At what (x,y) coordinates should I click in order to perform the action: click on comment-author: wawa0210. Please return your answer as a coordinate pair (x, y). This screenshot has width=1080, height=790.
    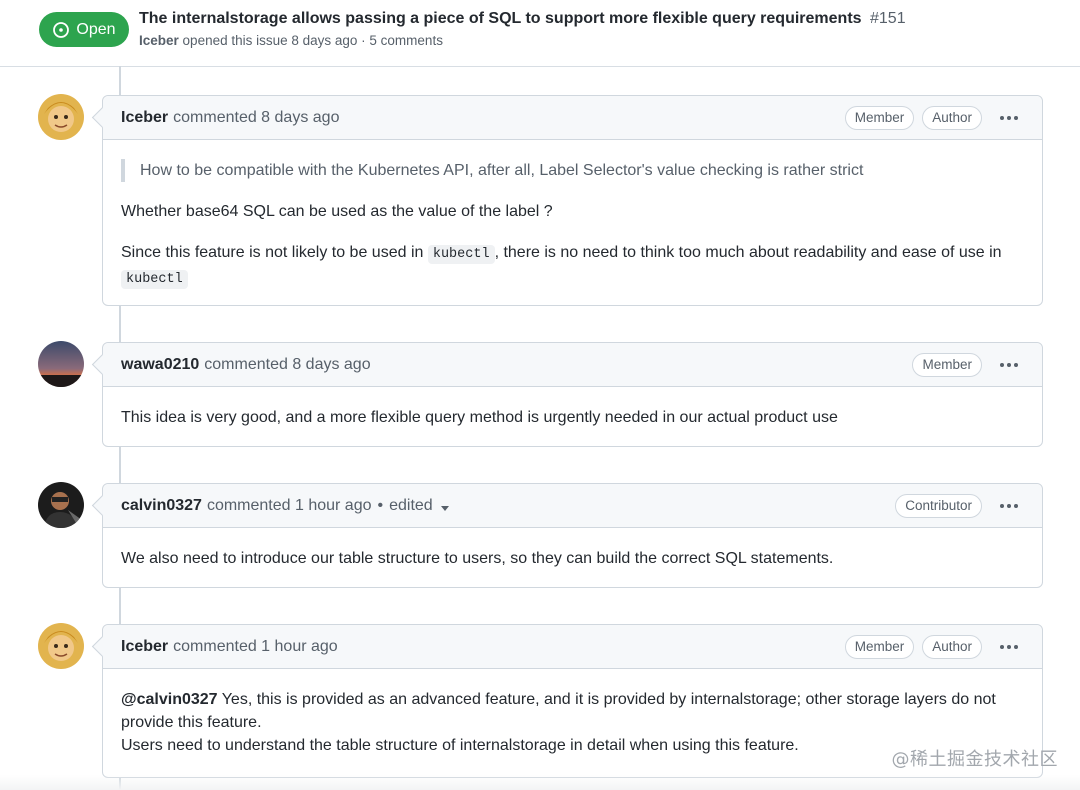
    Looking at the image, I should click on (160, 365).